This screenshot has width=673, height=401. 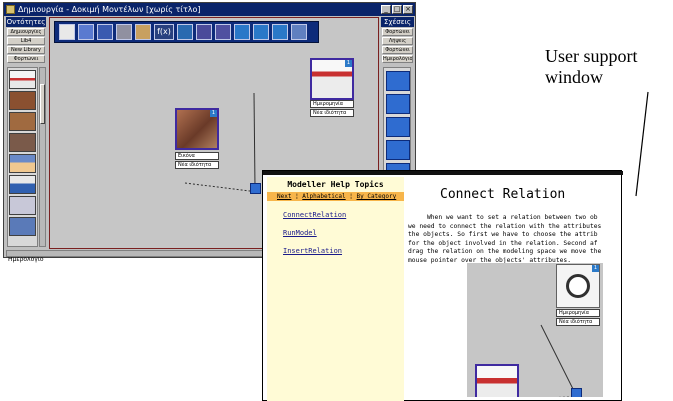 What do you see at coordinates (332, 79) in the screenshot?
I see `calendar-object: 1` at bounding box center [332, 79].